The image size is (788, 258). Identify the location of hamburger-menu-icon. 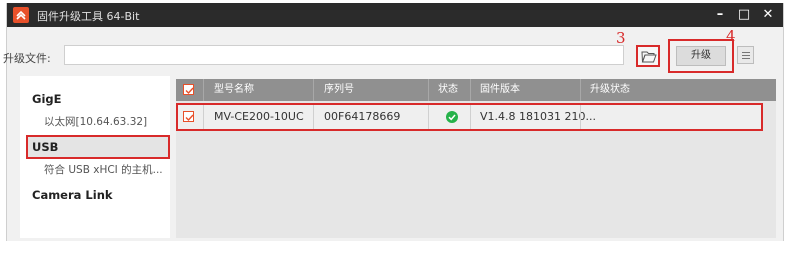
(745, 55).